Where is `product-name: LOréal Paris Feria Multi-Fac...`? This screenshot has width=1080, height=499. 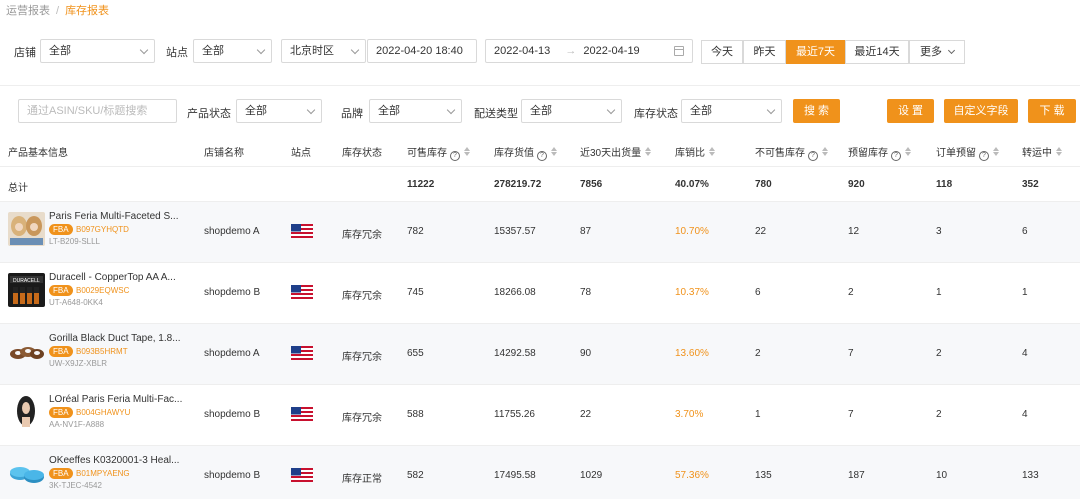
product-name: LOréal Paris Feria Multi-Fac... is located at coordinates (119, 399).